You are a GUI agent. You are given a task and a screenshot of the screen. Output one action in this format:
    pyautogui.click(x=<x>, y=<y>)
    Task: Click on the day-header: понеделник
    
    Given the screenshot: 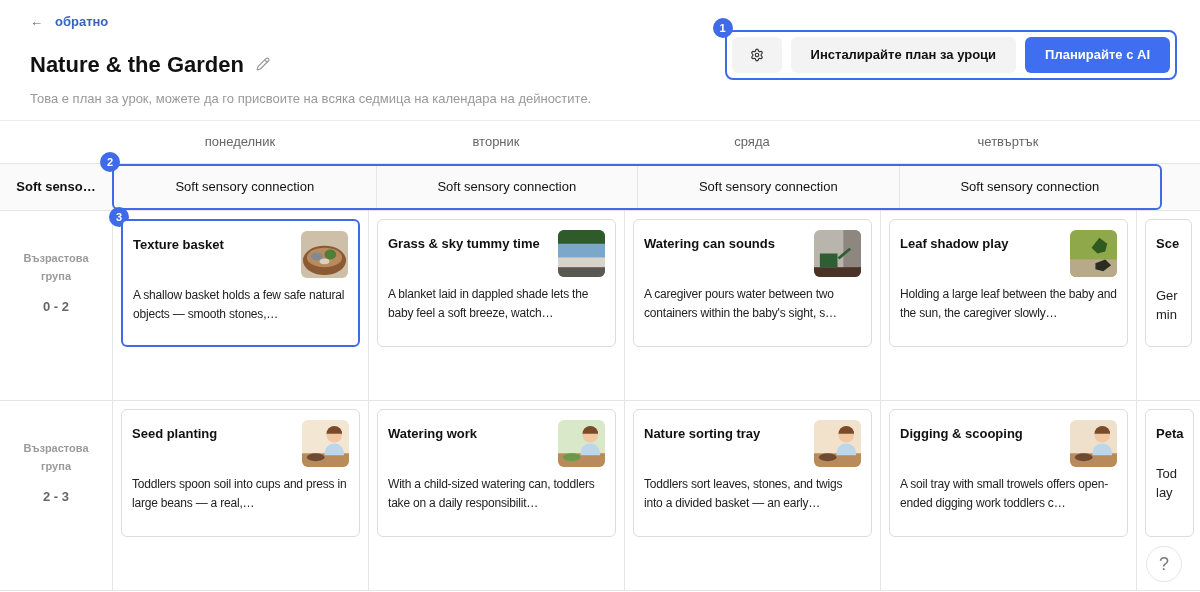 What is the action you would take?
    pyautogui.click(x=240, y=142)
    